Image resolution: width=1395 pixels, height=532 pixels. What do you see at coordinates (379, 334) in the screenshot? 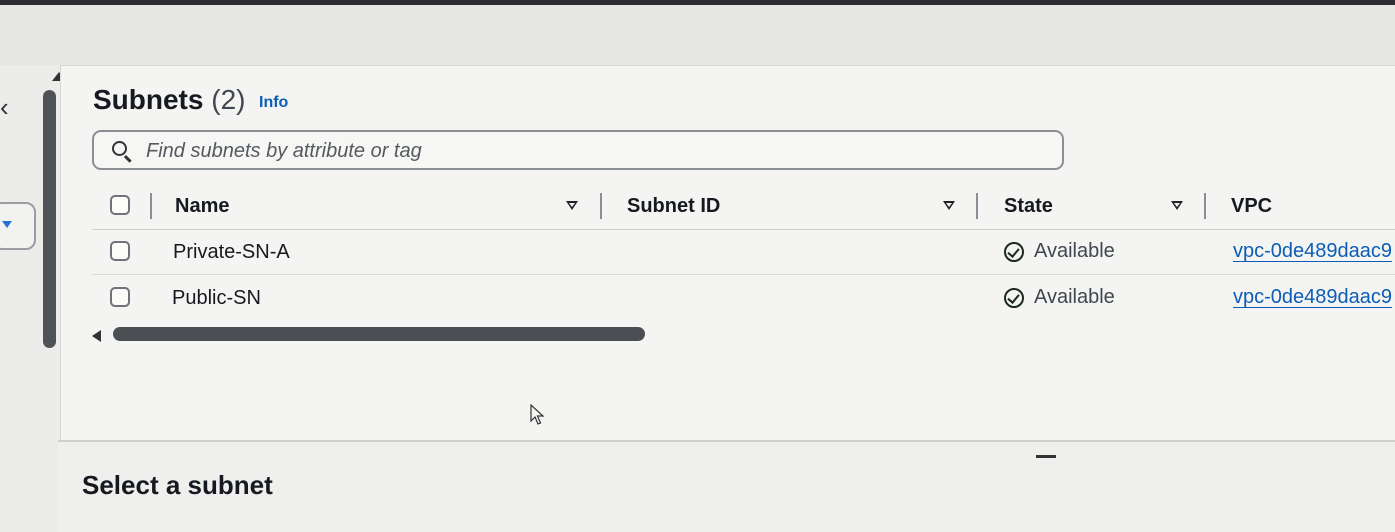
I see `horizontal-scrollbar` at bounding box center [379, 334].